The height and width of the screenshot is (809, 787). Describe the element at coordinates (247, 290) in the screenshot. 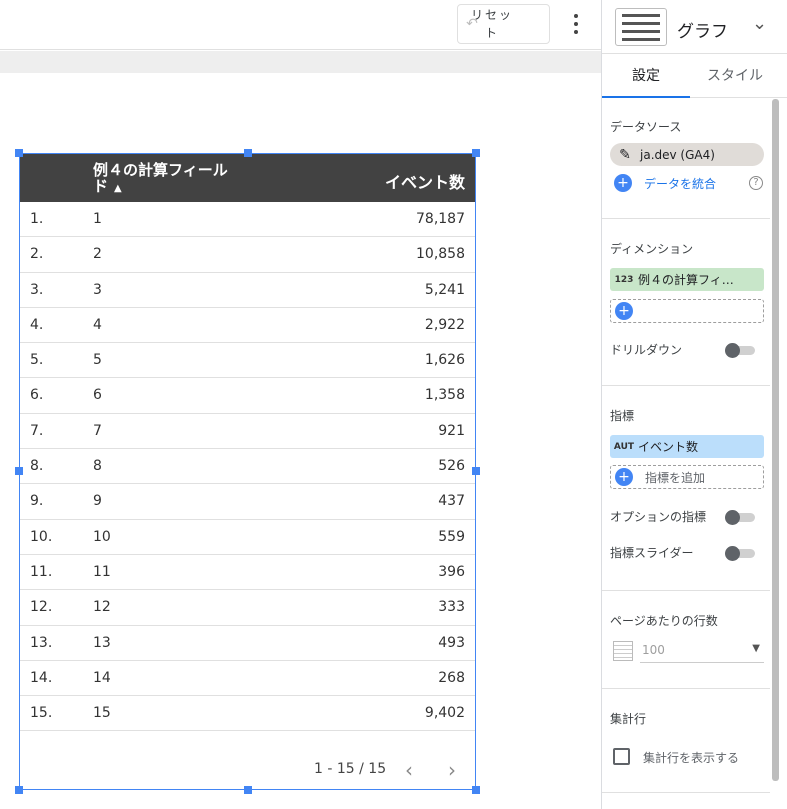

I see `table-row: 3. 3 5,241` at that location.